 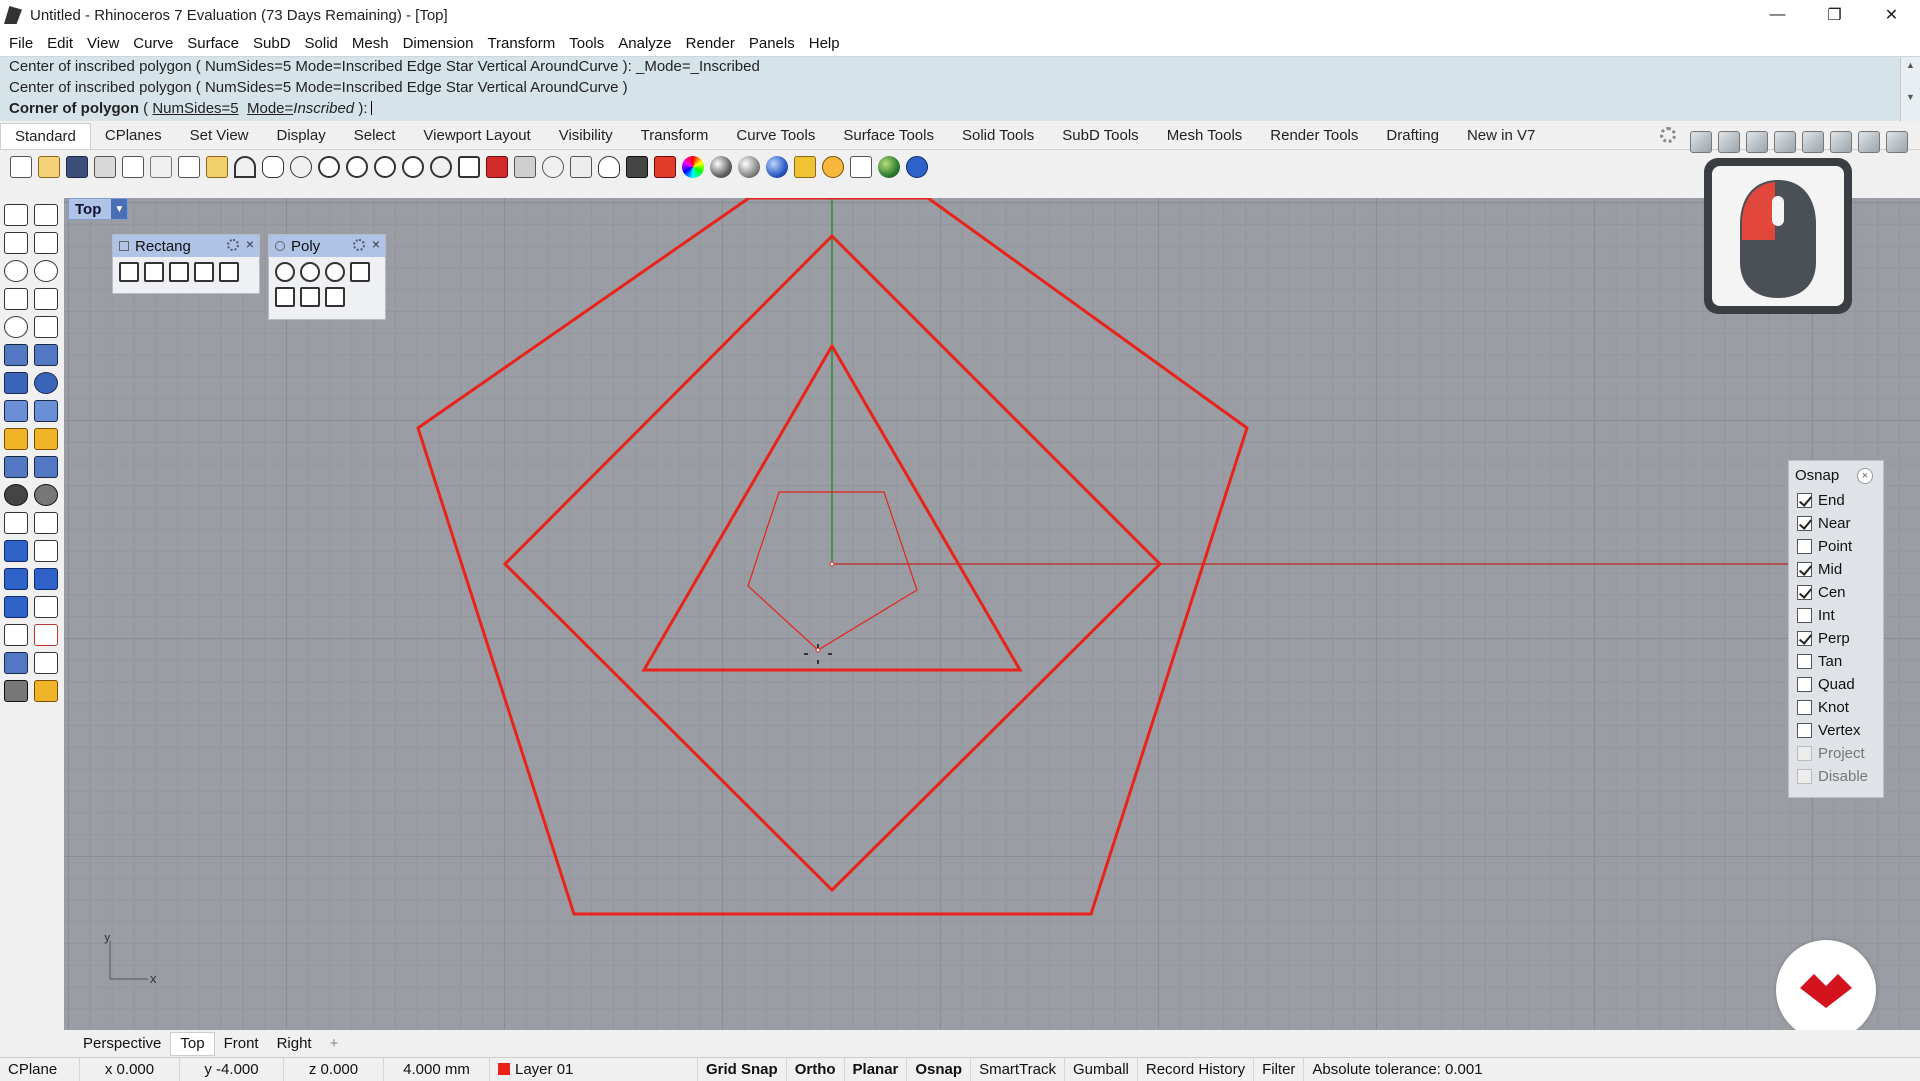 I want to click on osnap-project: Project, so click(x=1836, y=753).